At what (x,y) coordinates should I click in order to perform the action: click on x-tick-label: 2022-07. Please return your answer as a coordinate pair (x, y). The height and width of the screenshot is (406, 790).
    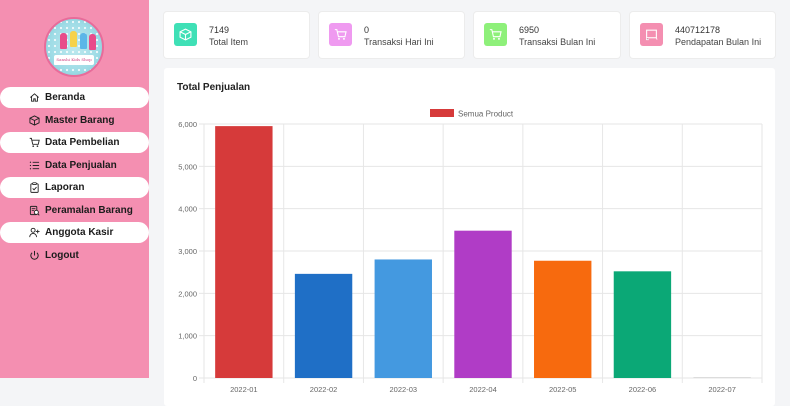
    Looking at the image, I should click on (722, 389).